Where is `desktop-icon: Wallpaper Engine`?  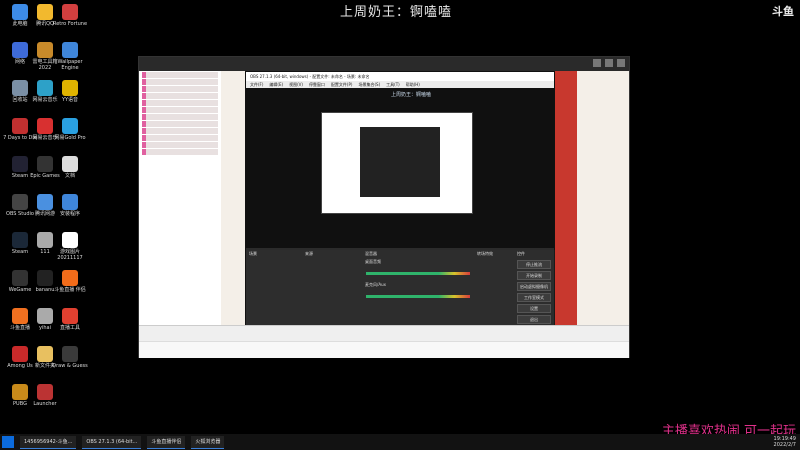 desktop-icon: Wallpaper Engine is located at coordinates (70, 56).